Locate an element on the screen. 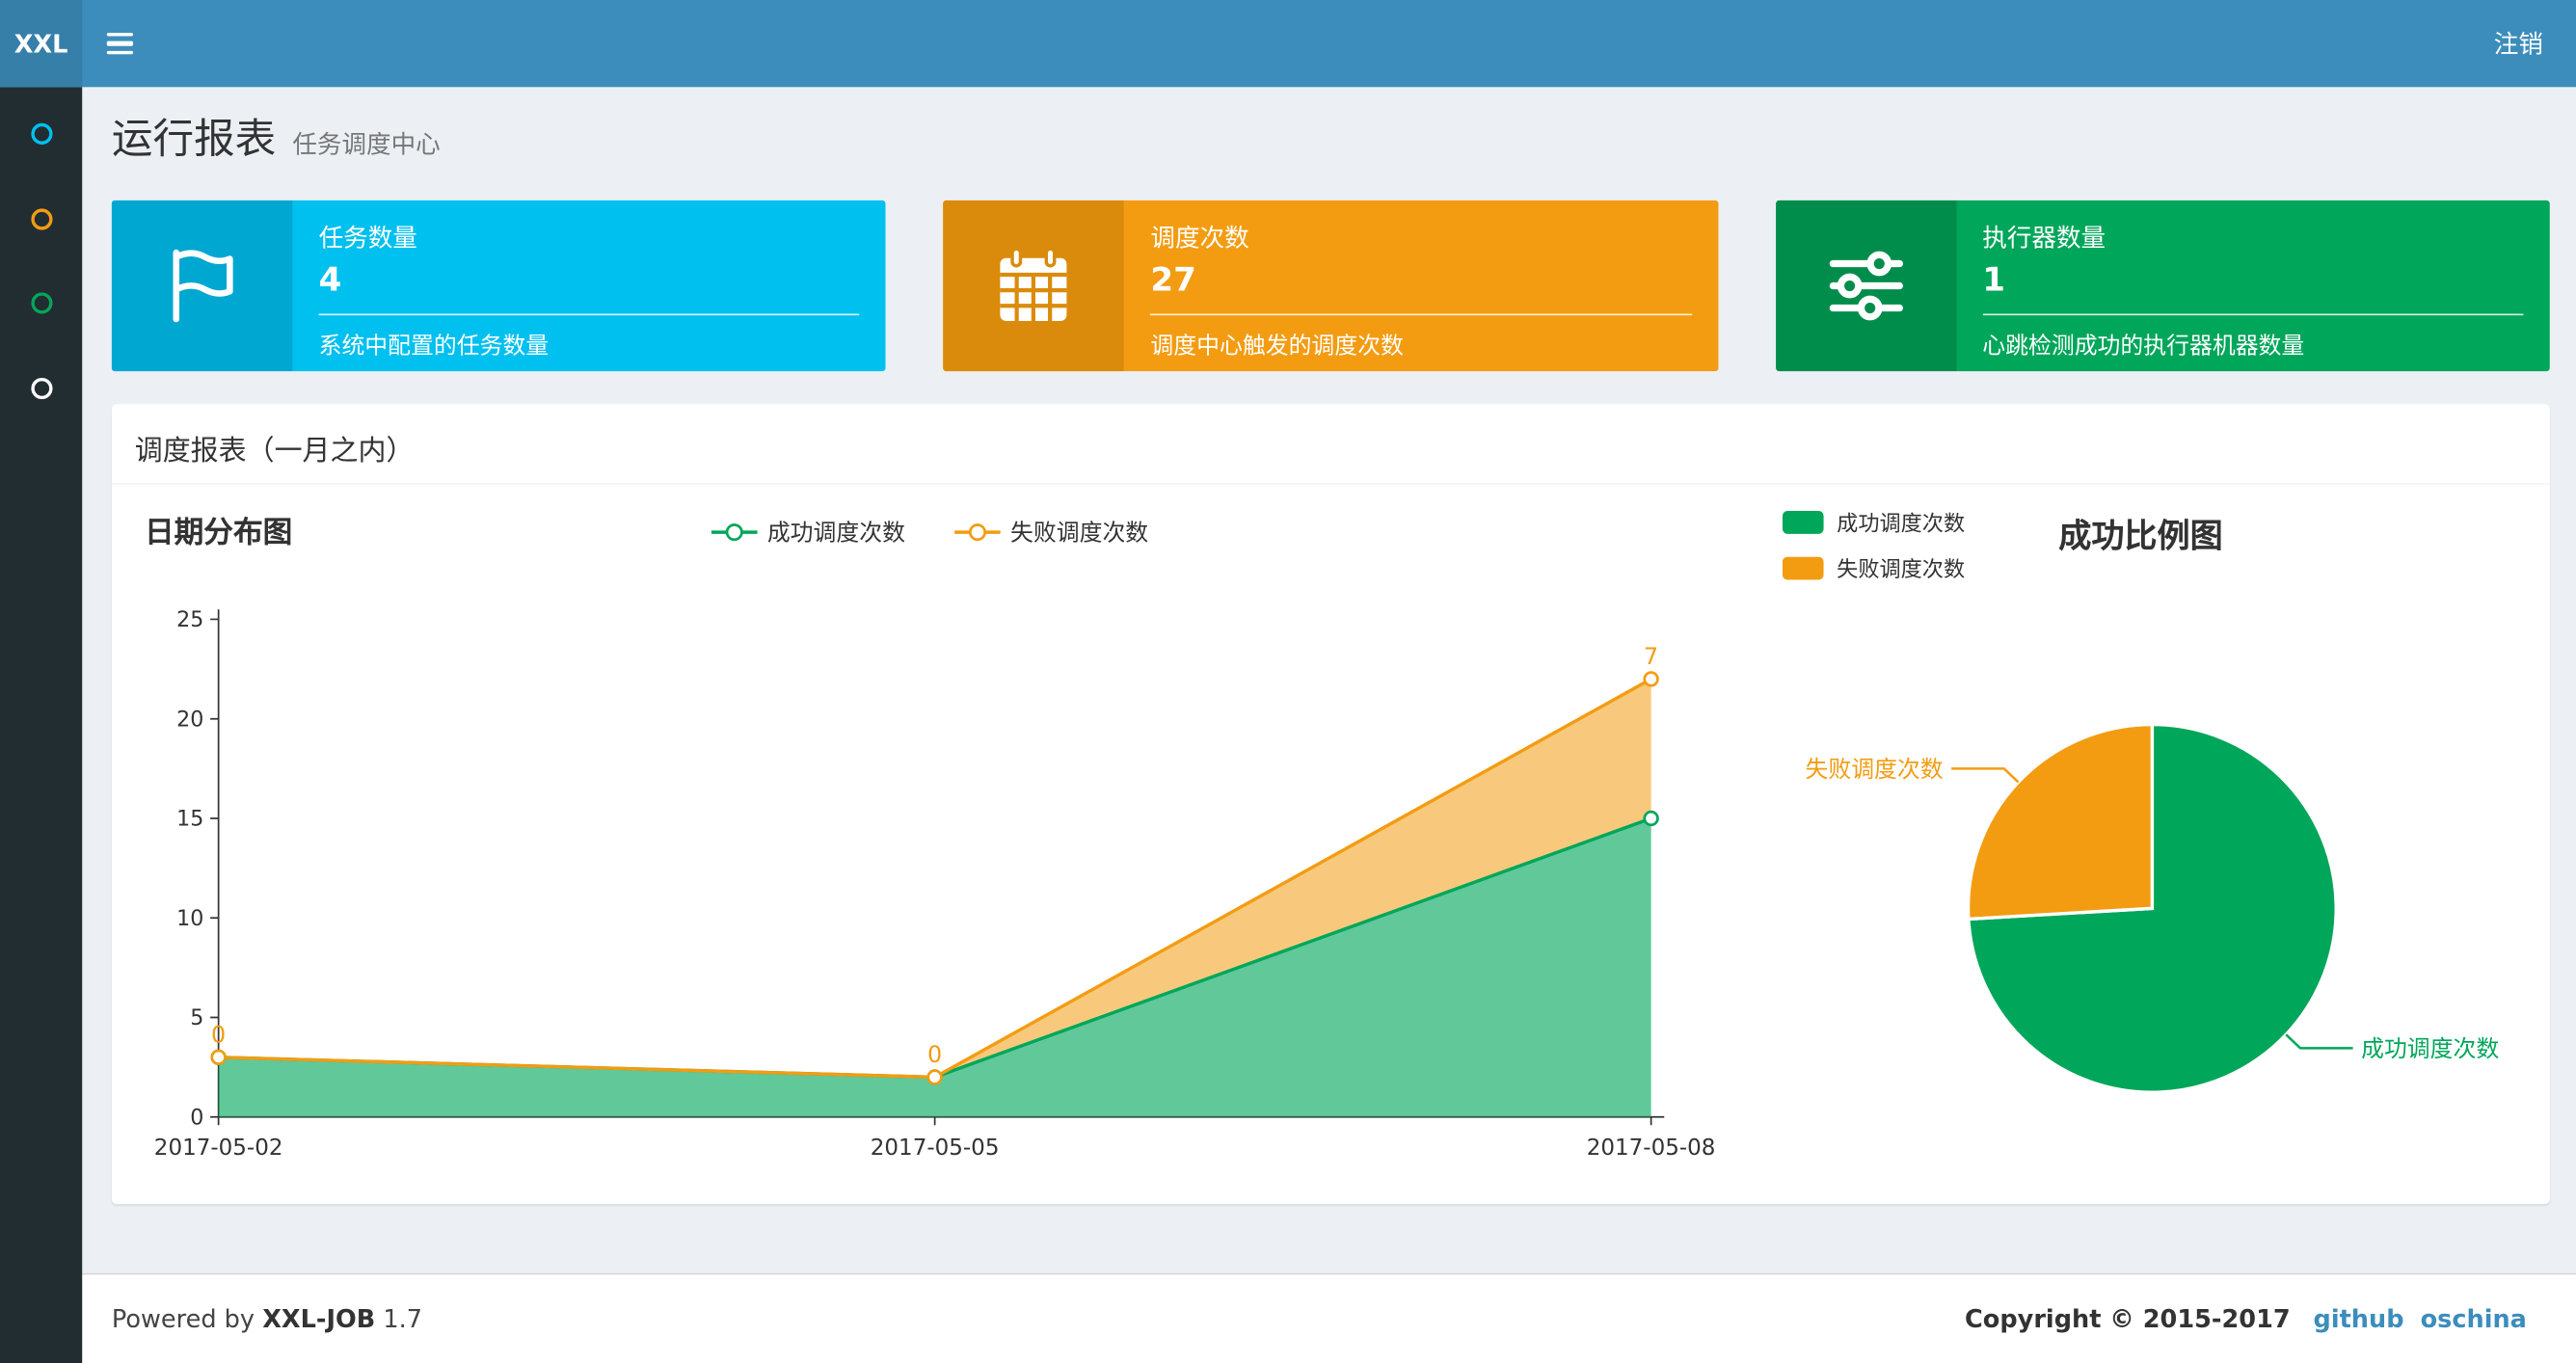  svg-text: 5 is located at coordinates (196, 1017).